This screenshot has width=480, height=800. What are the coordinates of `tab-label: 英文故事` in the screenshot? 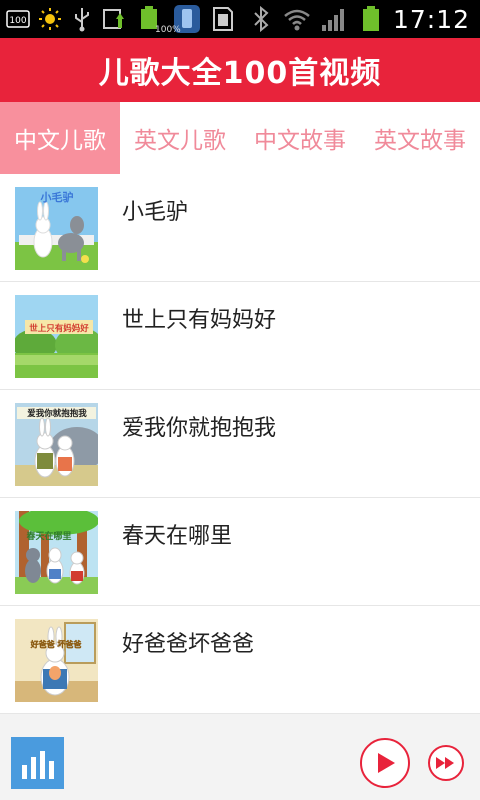 It's located at (420, 141).